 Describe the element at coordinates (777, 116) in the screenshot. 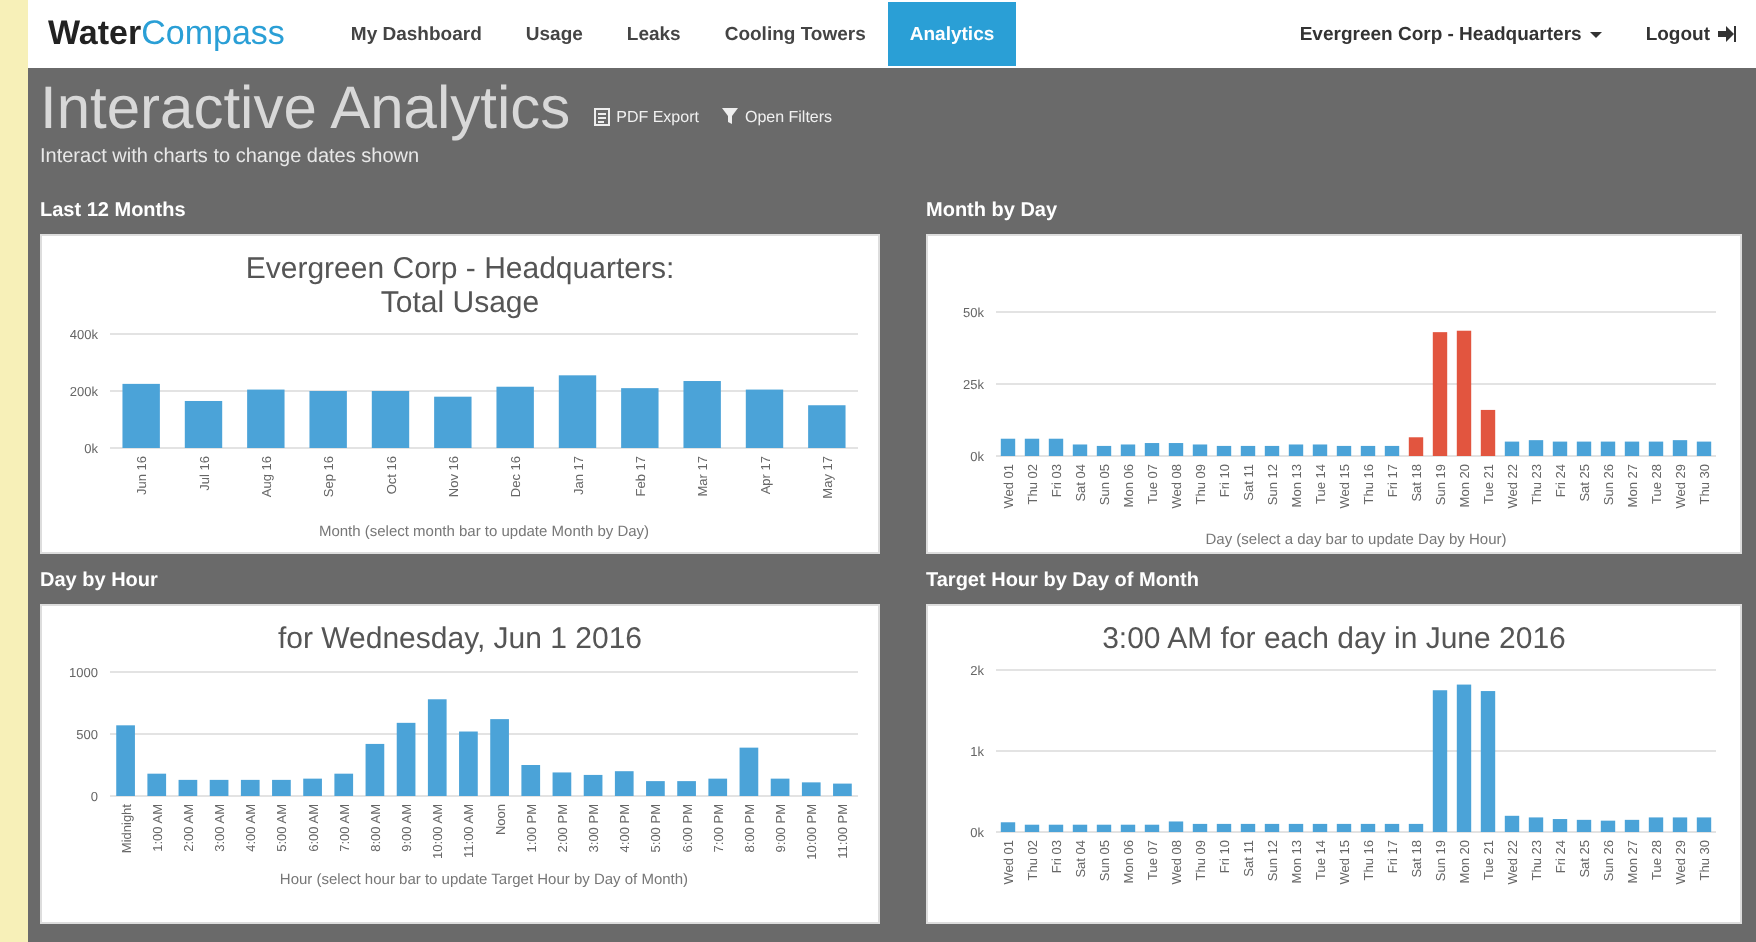

I see `open-filters-link: Open Filters` at that location.